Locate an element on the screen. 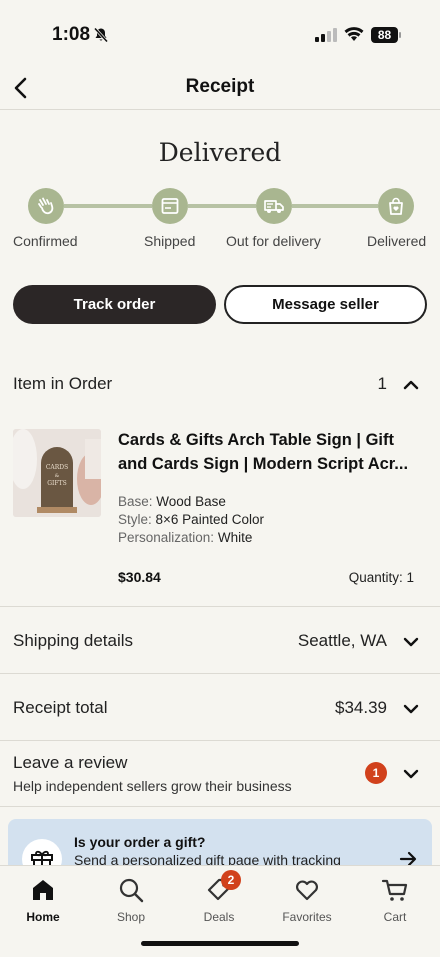 This screenshot has width=440, height=957. attribute-key: Style: is located at coordinates (135, 519).